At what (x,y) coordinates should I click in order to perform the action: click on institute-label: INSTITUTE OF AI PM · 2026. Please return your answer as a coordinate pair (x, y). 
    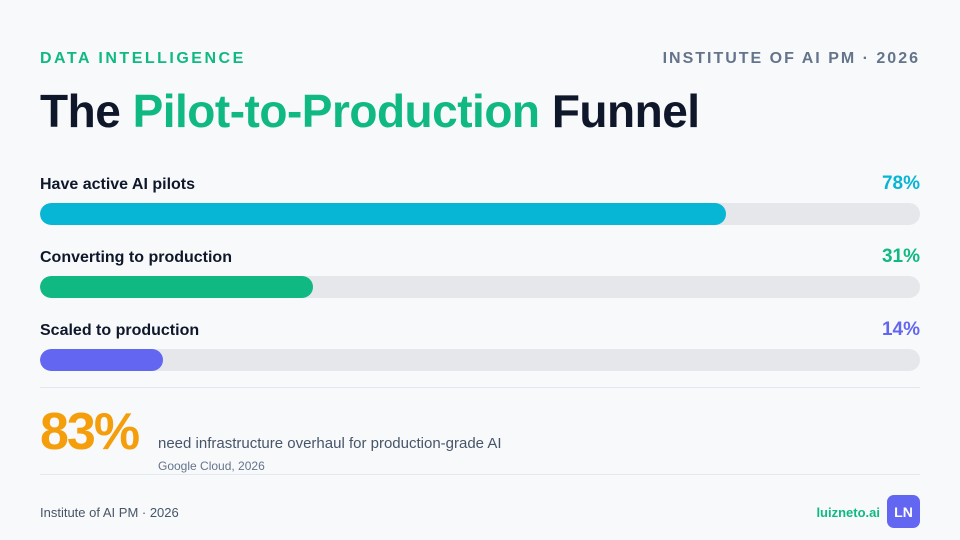
    Looking at the image, I should click on (791, 58).